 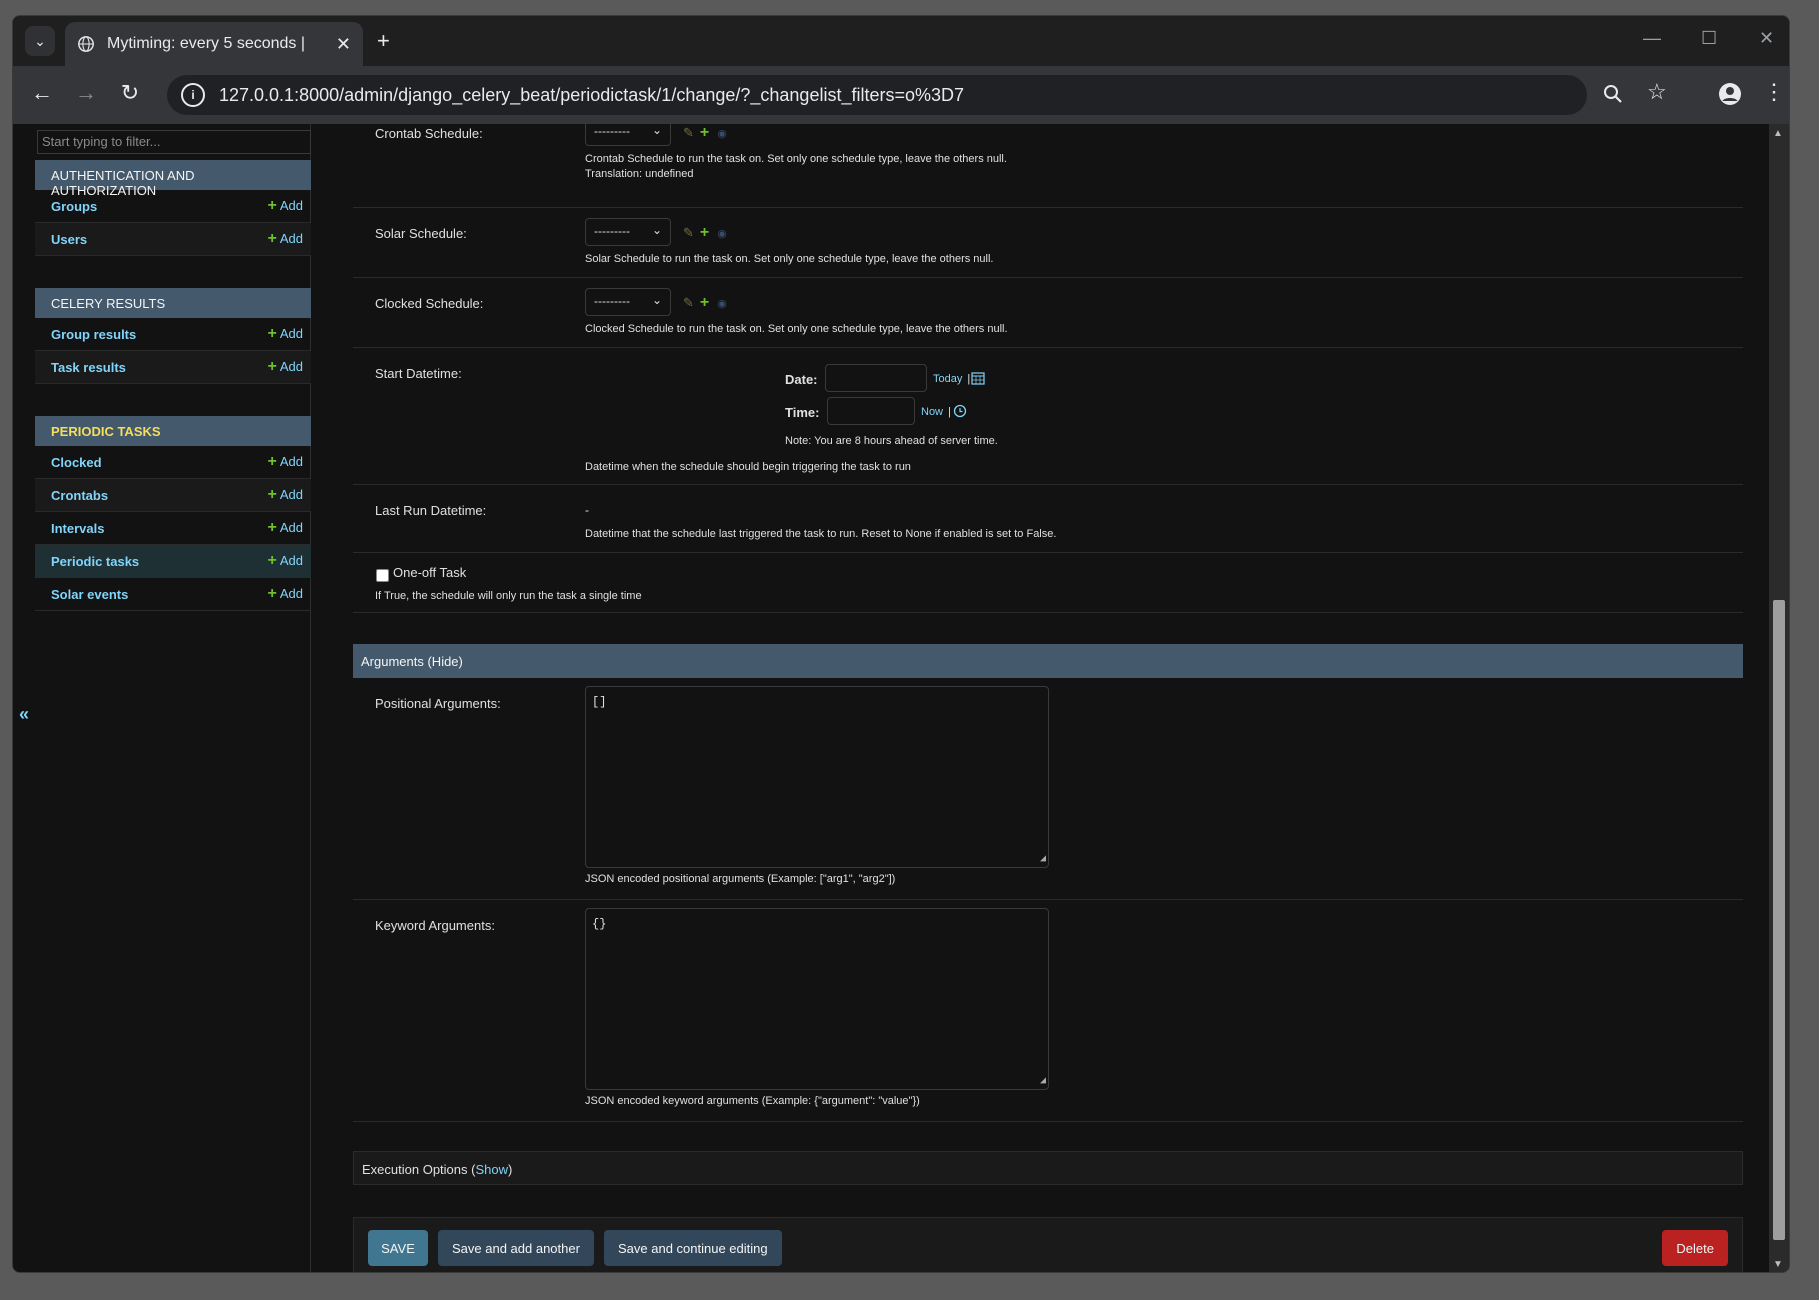 What do you see at coordinates (960, 411) in the screenshot?
I see `clock-icon` at bounding box center [960, 411].